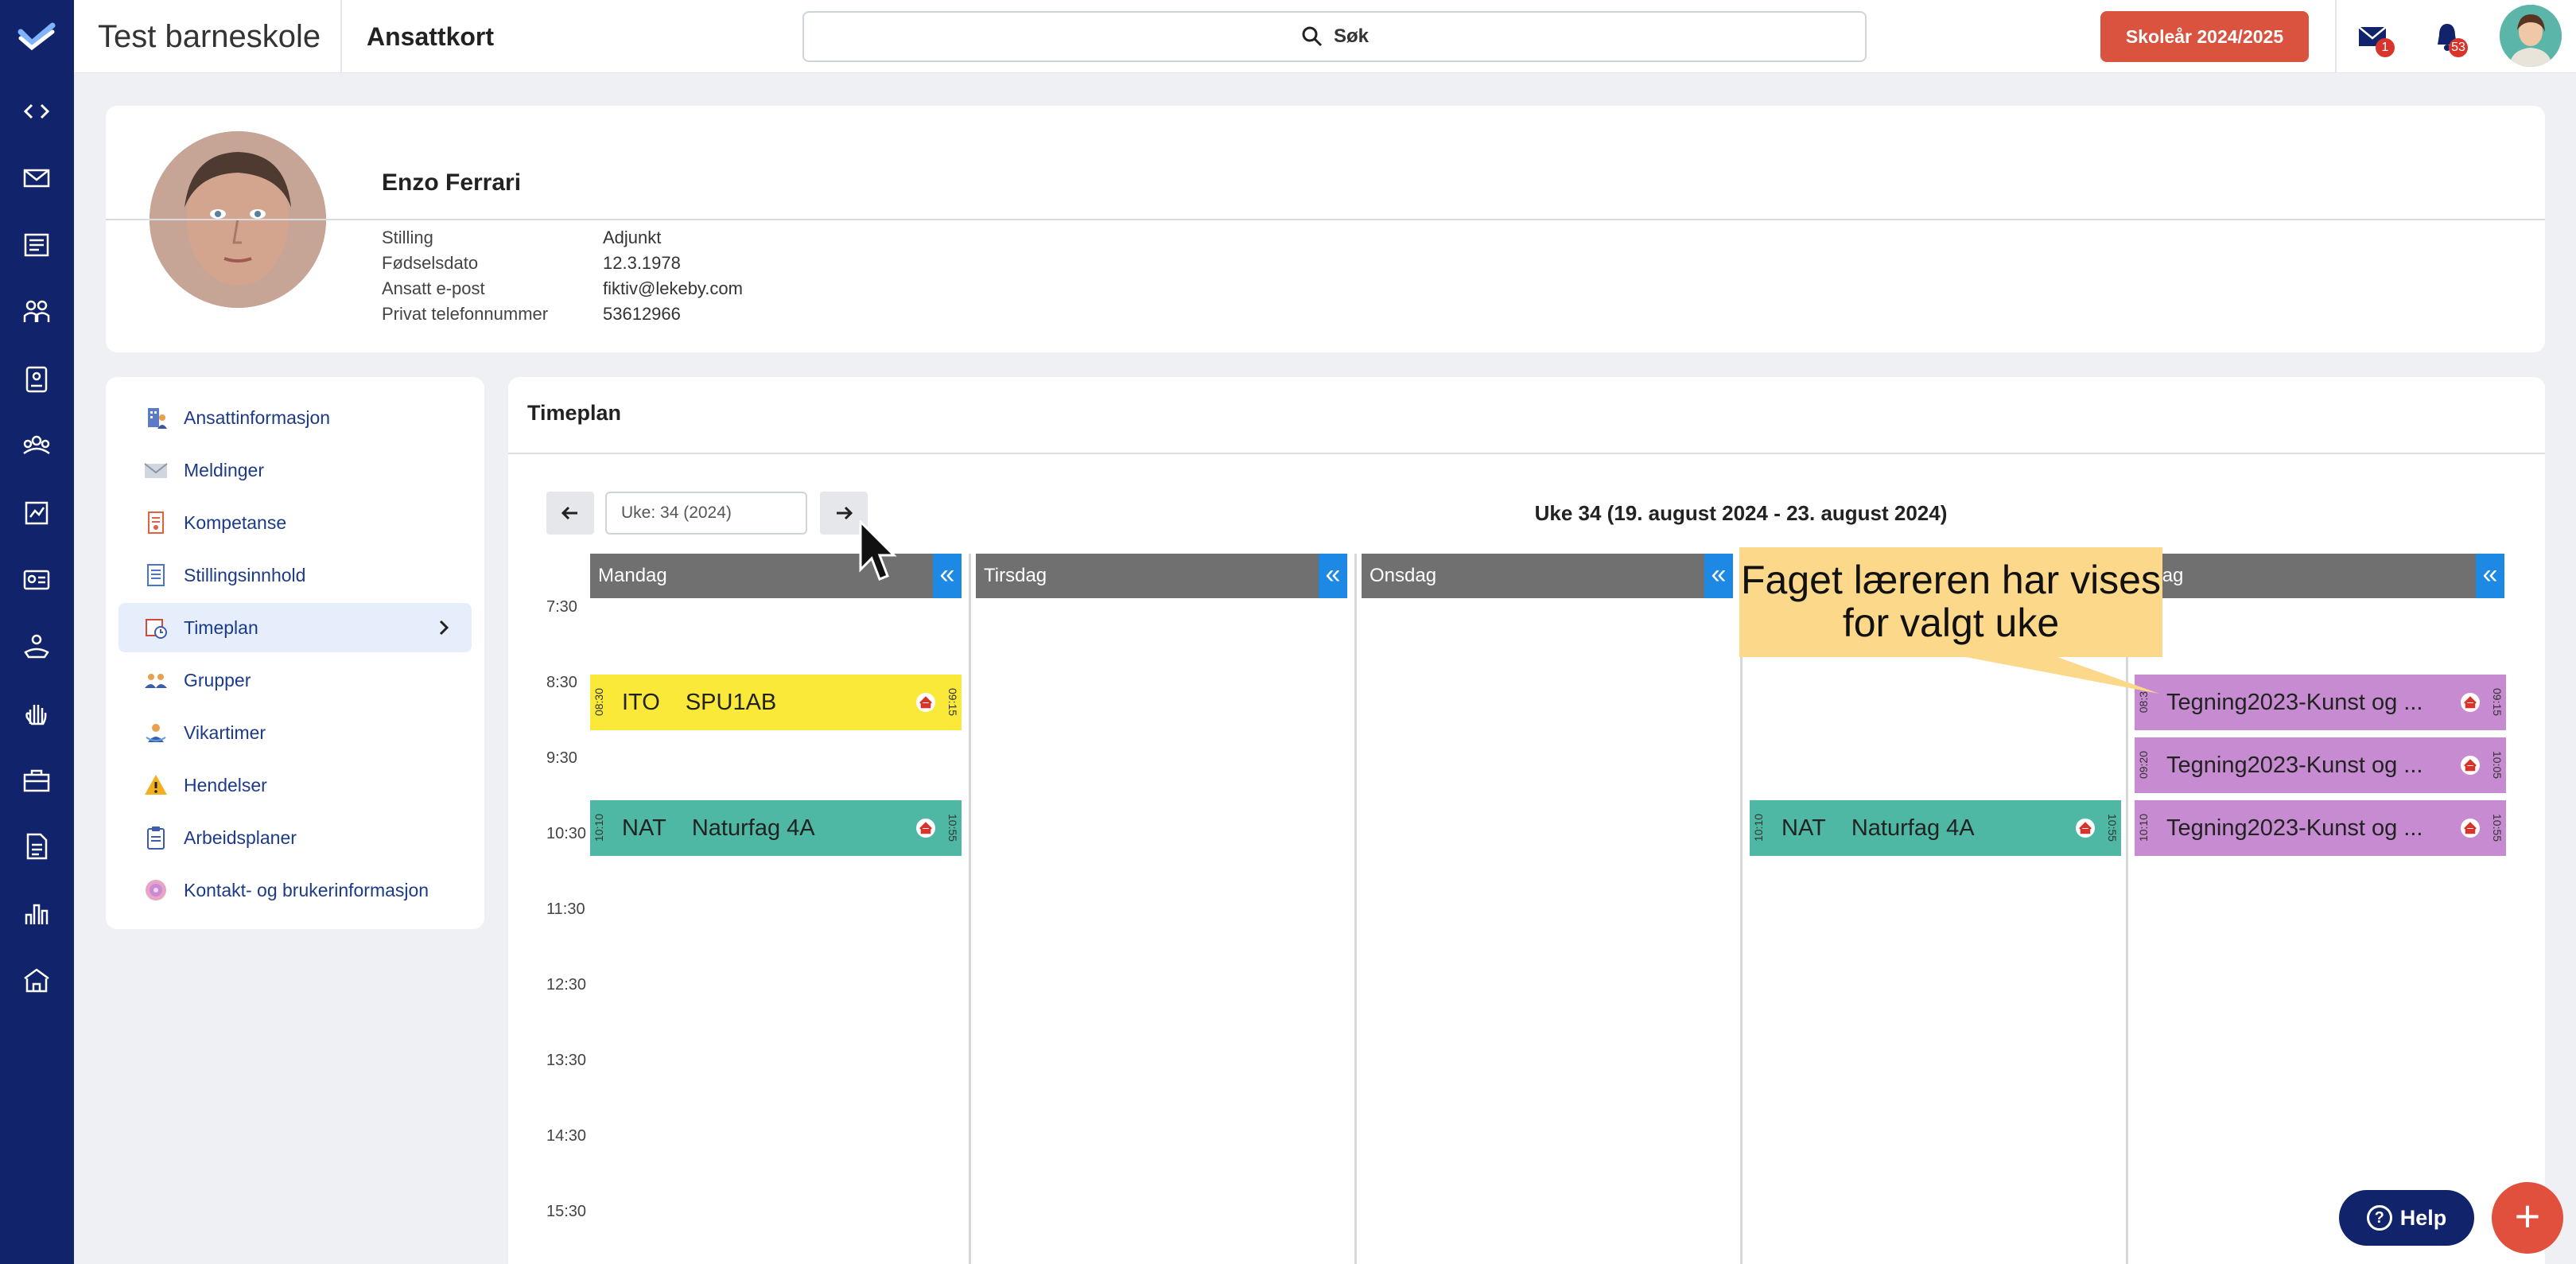 This screenshot has width=2576, height=1264. I want to click on mail-icon, so click(36, 178).